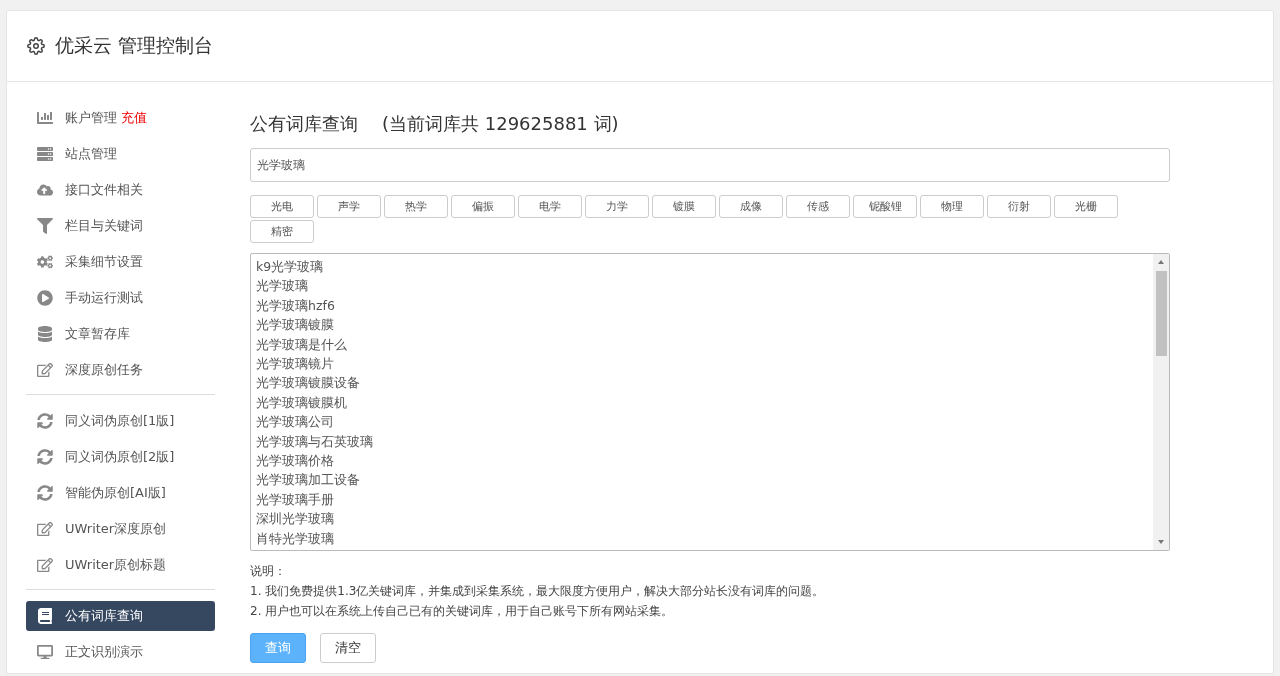 This screenshot has width=1280, height=676. Describe the element at coordinates (304, 124) in the screenshot. I see `page-title: 公有词库查询` at that location.